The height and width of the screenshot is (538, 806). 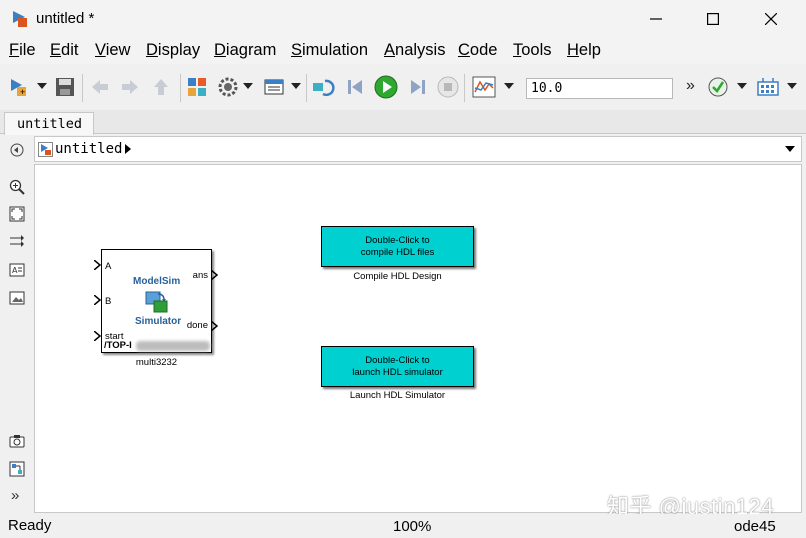 I want to click on explorer-dropdown-icon, so click(x=296, y=87).